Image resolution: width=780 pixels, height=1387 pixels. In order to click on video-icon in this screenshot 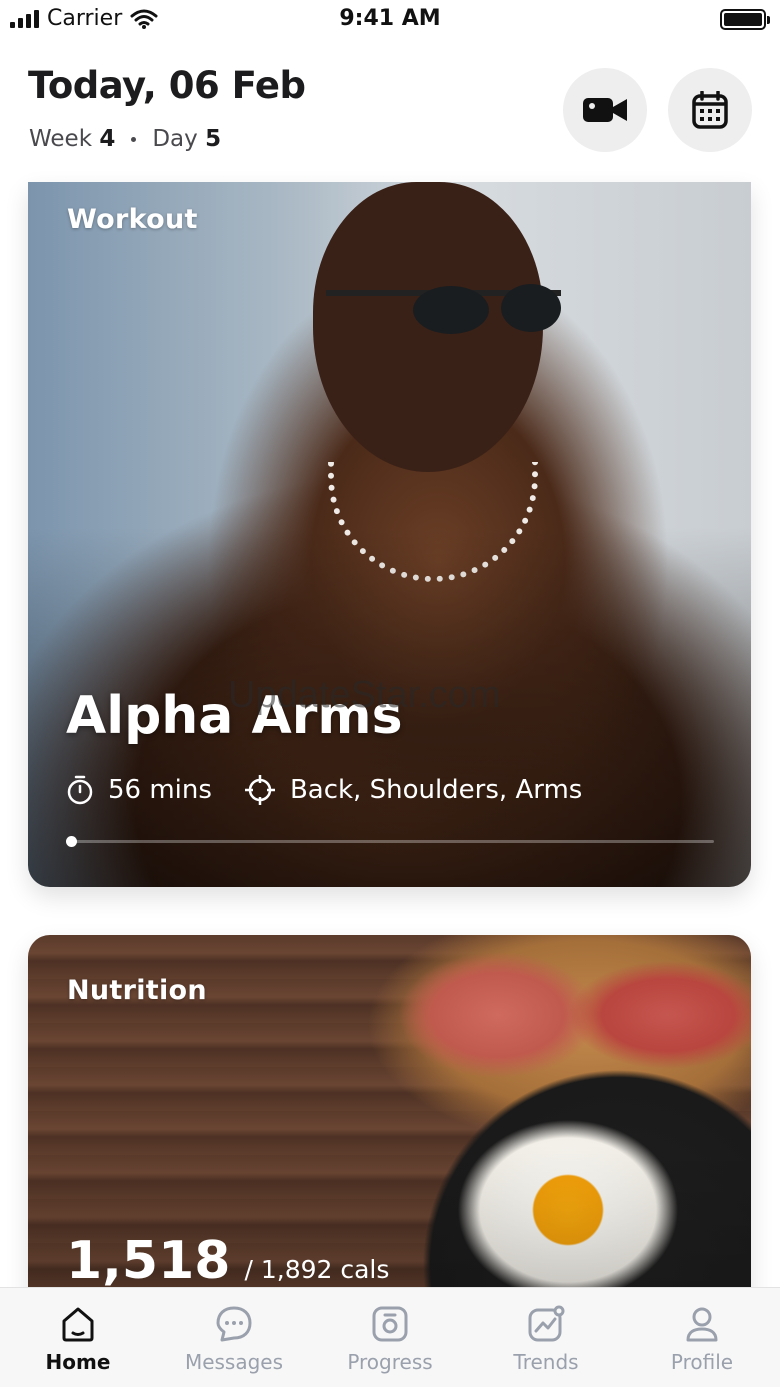, I will do `click(605, 110)`.